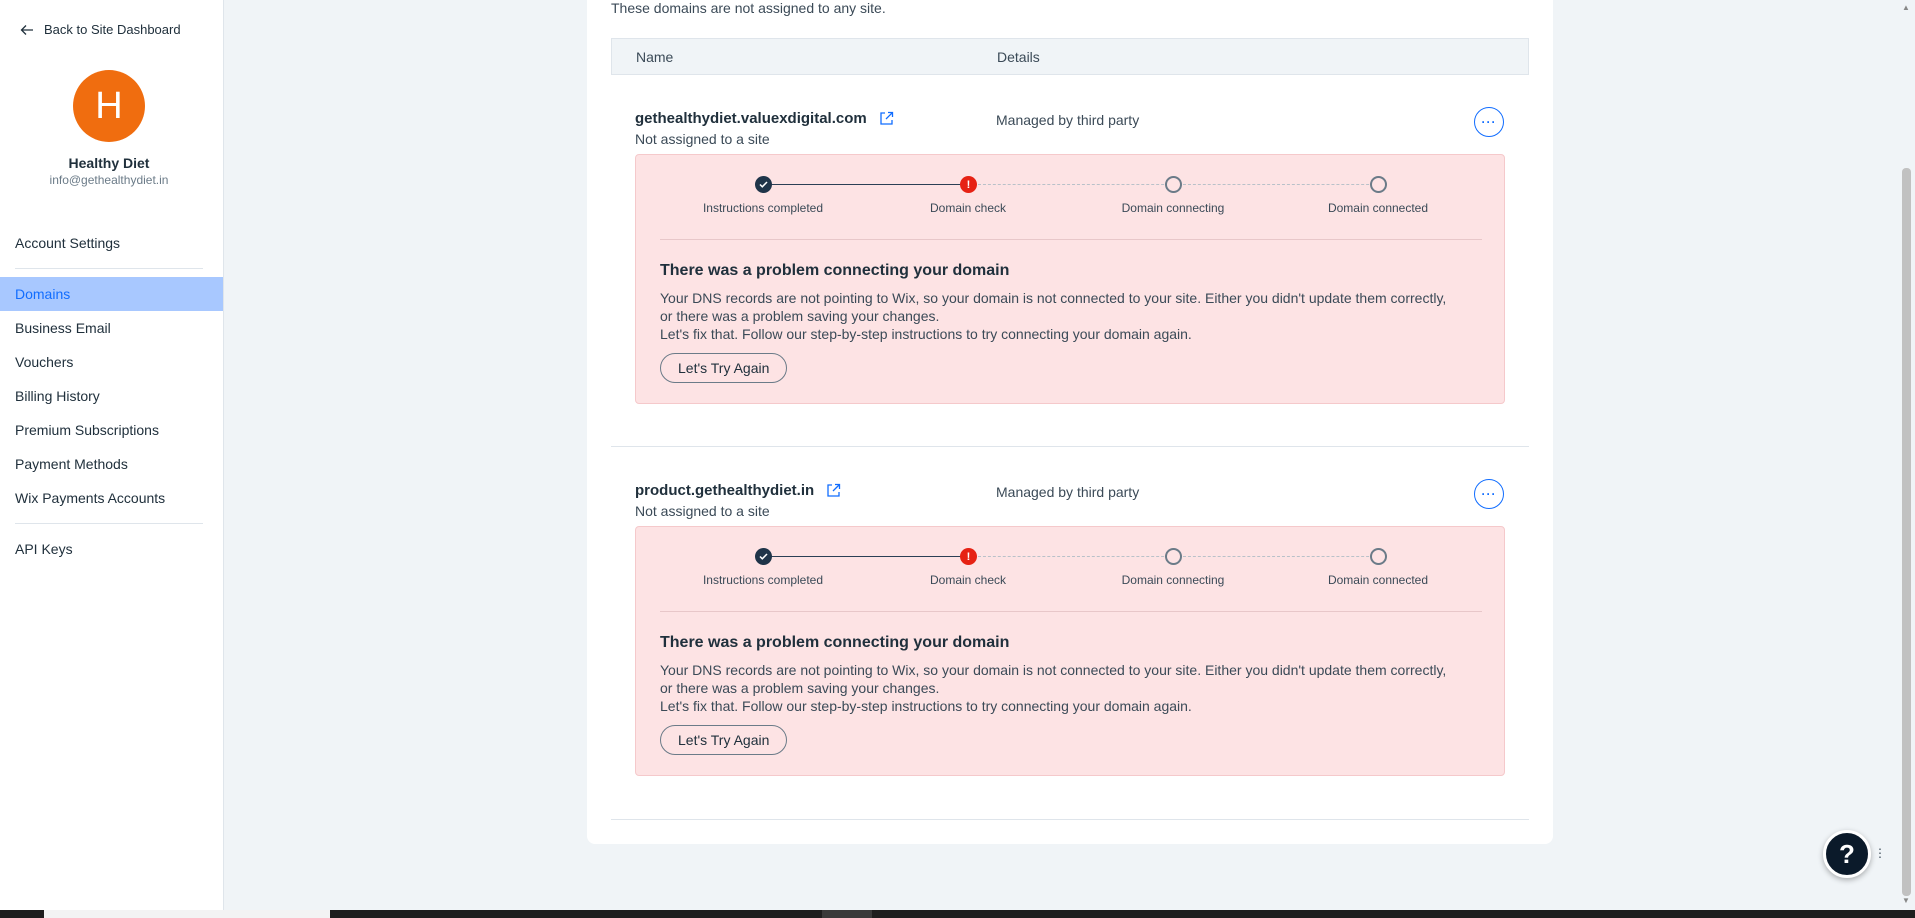 The width and height of the screenshot is (1915, 918). I want to click on back-link-label: Back to Site Dashboard, so click(112, 29).